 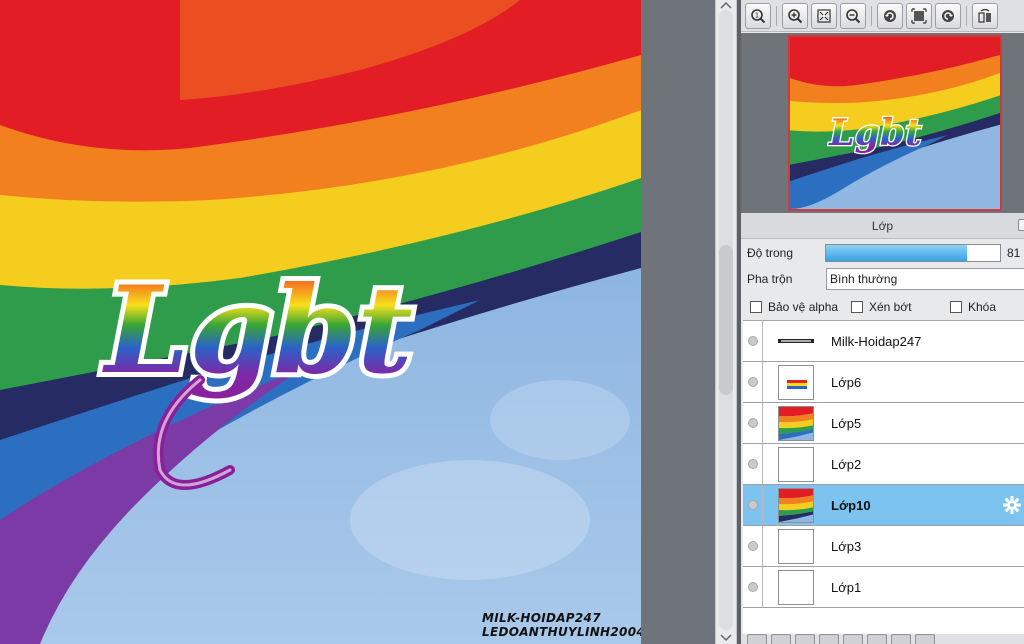 I want to click on lock-checkbox: Khóa, so click(x=973, y=307).